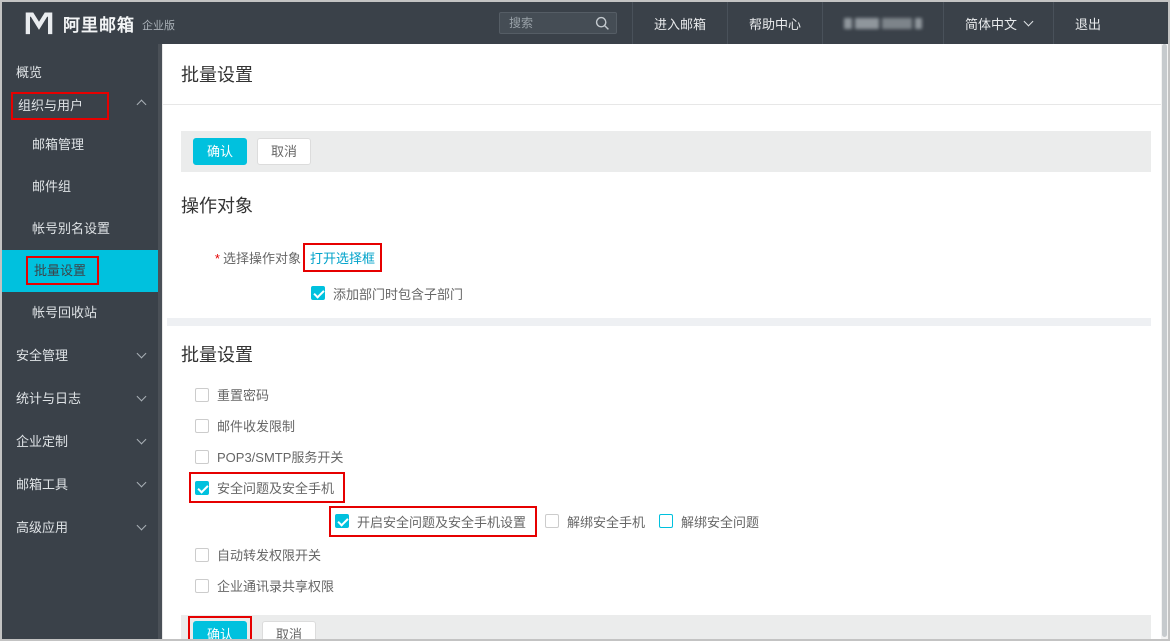 This screenshot has height=641, width=1170. Describe the element at coordinates (675, 487) in the screenshot. I see `option-security-question-phone: 安全问题及安全手机` at that location.